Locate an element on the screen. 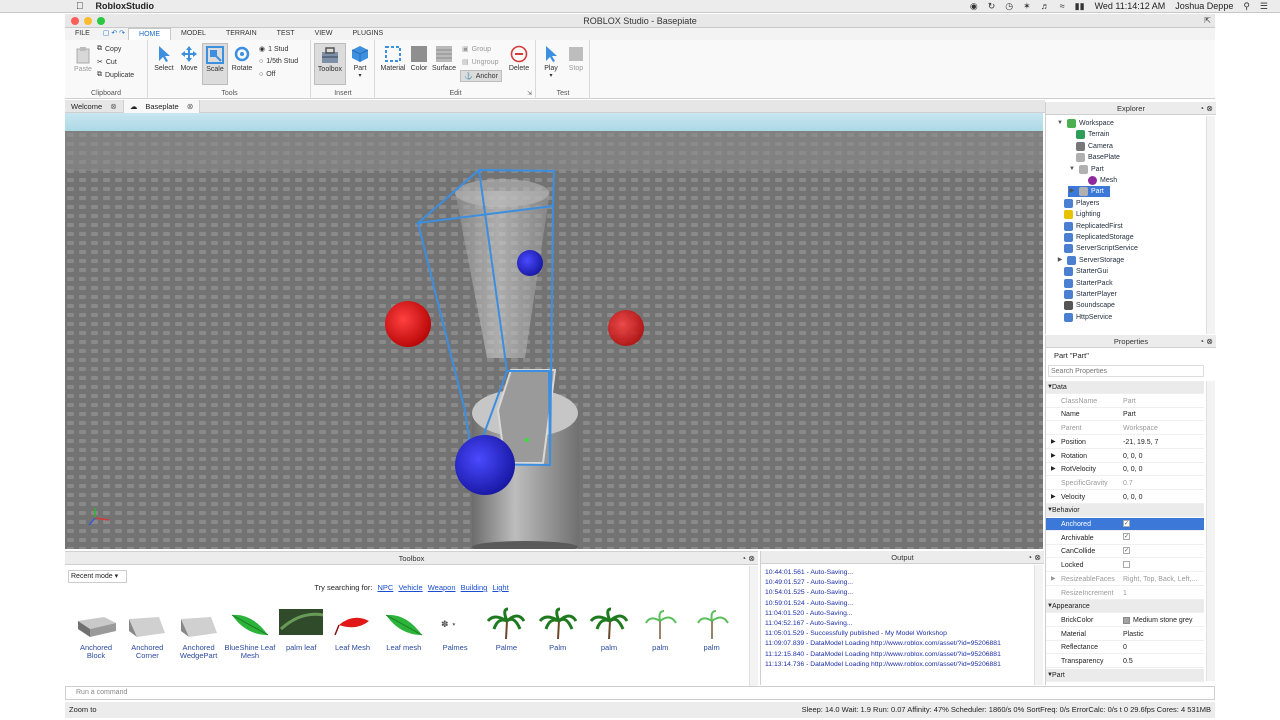  explorer-item: HttpService is located at coordinates (1088, 317).